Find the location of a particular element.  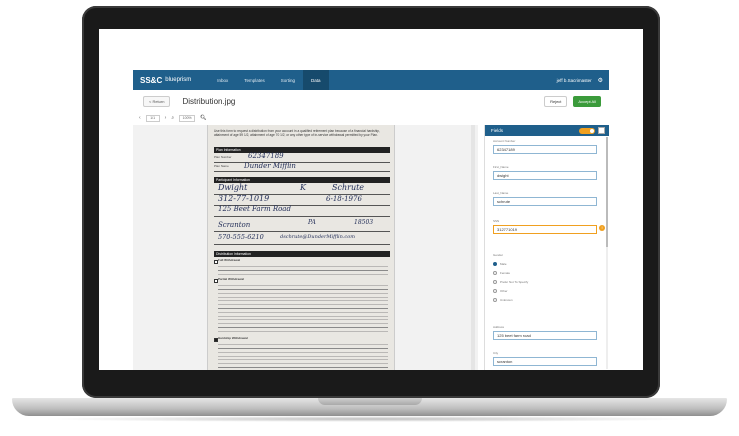

fields-toggle is located at coordinates (587, 130).